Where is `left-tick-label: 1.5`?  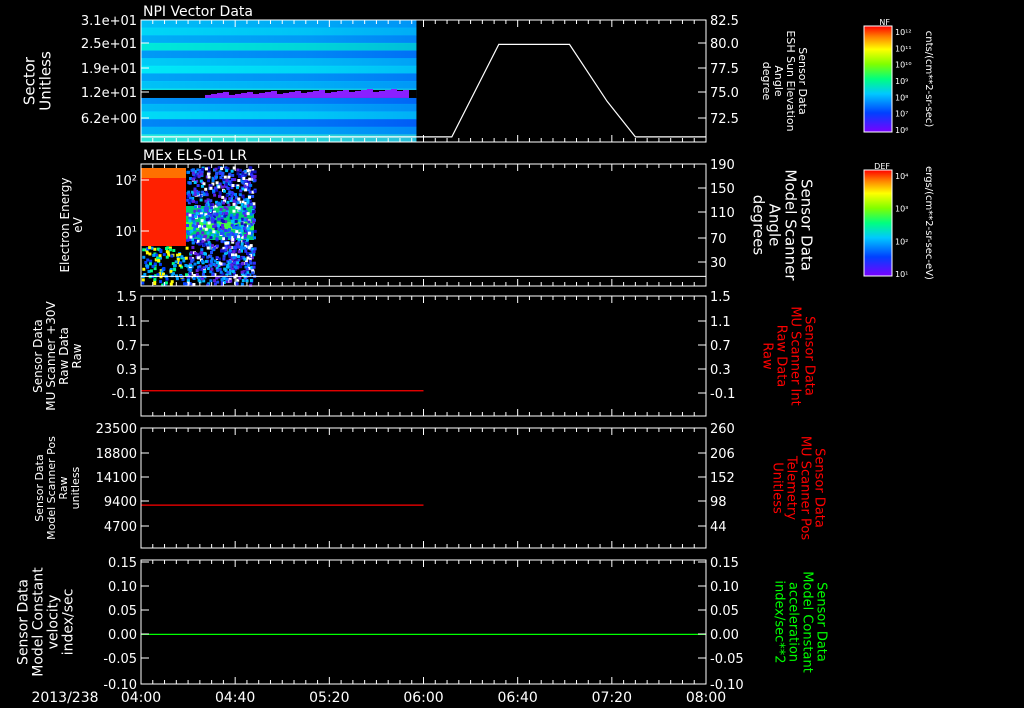
left-tick-label: 1.5 is located at coordinates (126, 297).